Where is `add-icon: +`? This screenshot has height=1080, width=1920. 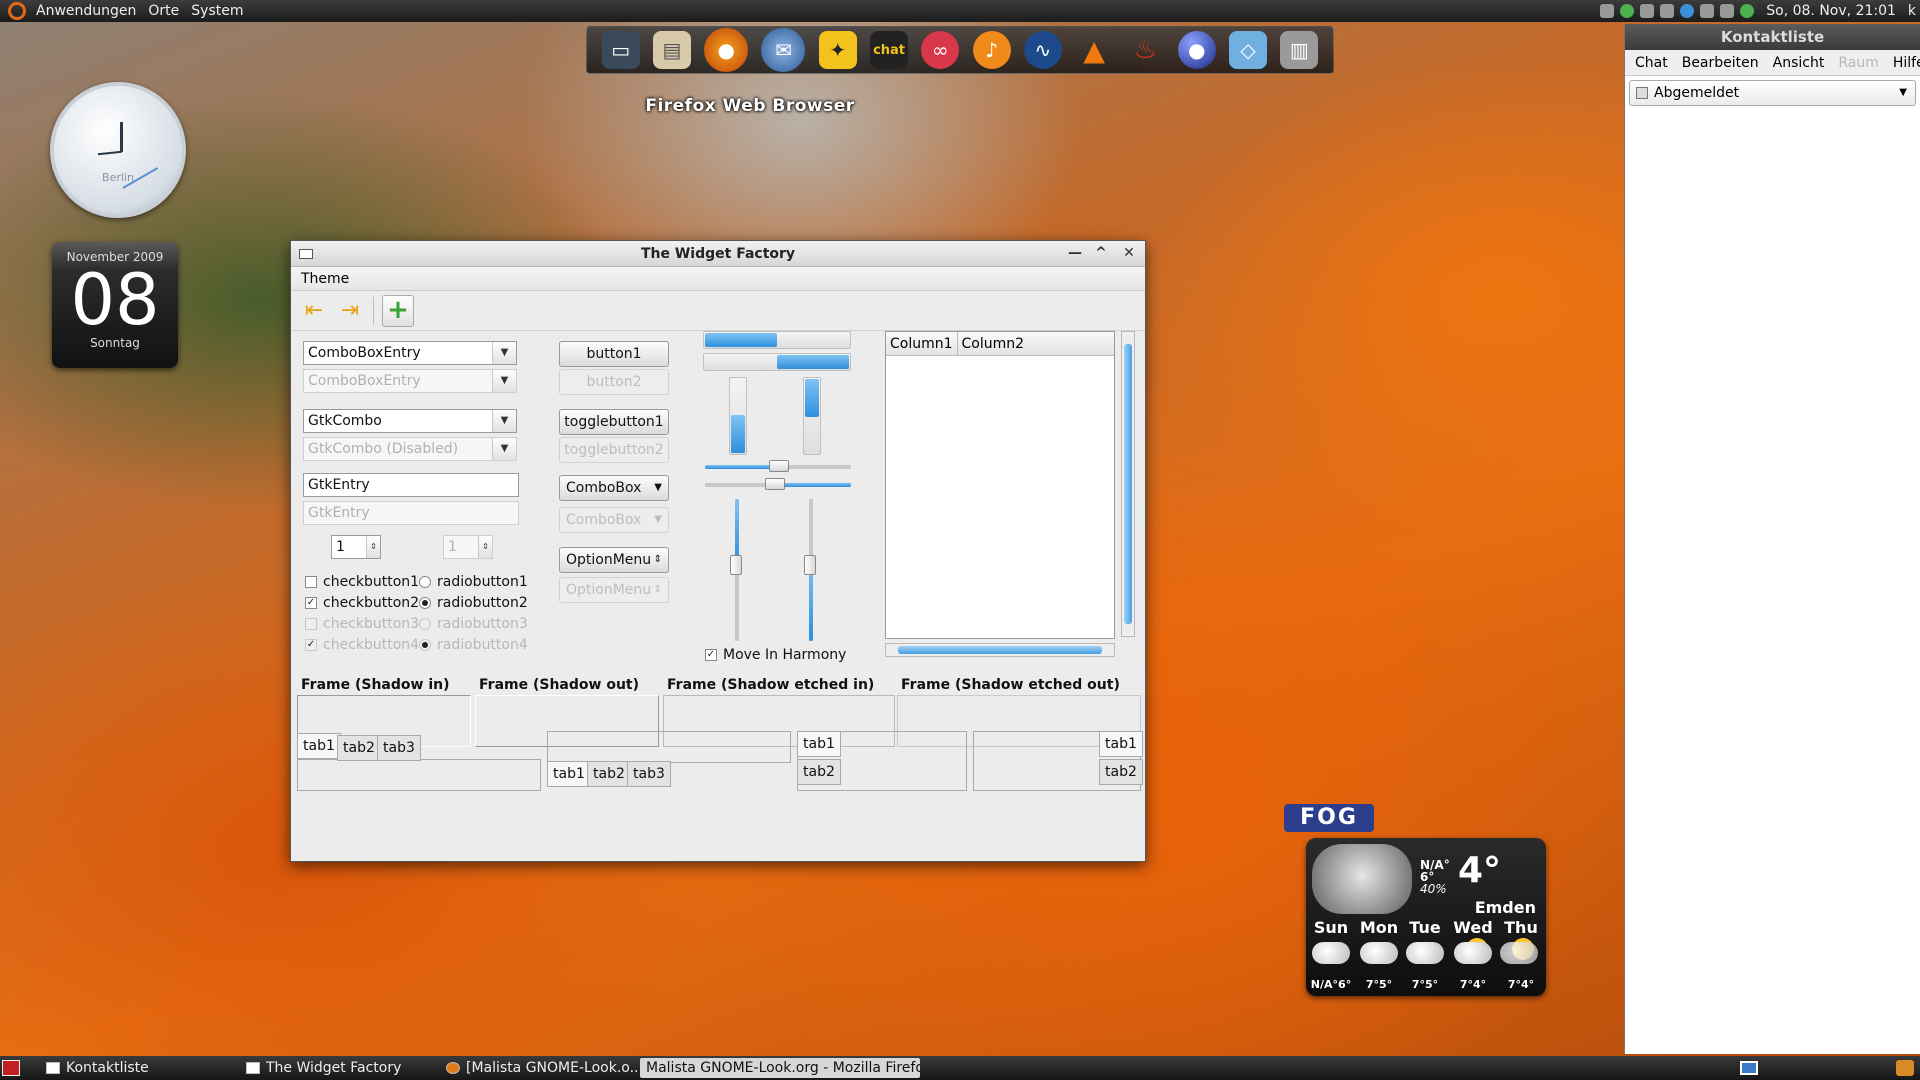 add-icon: + is located at coordinates (398, 310).